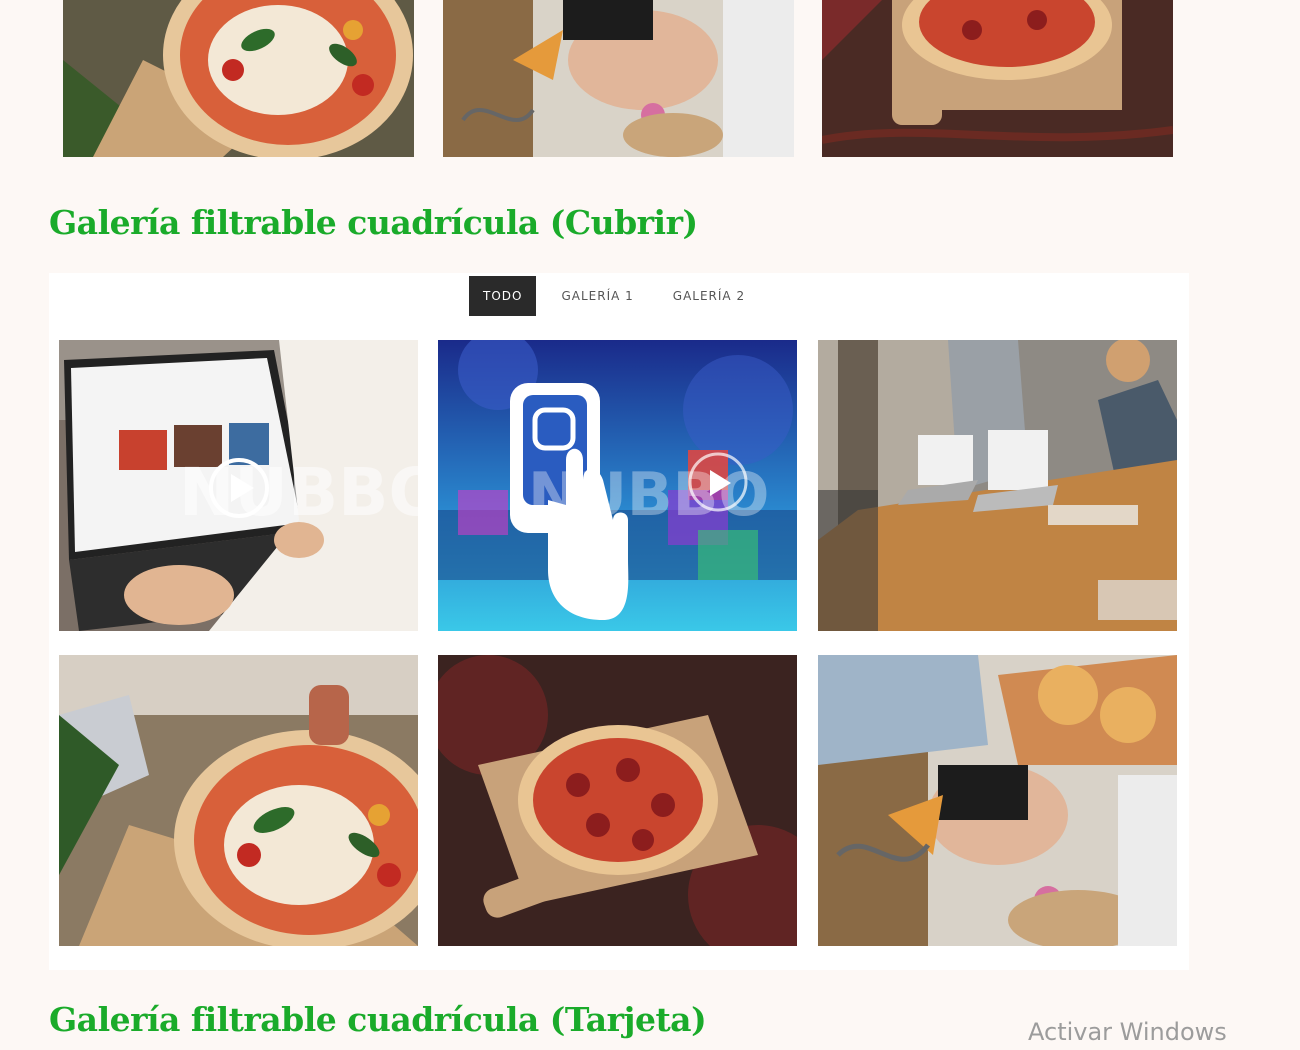 The image size is (1300, 1050). Describe the element at coordinates (617, 800) in the screenshot. I see `gallery-item-pizza-board` at that location.